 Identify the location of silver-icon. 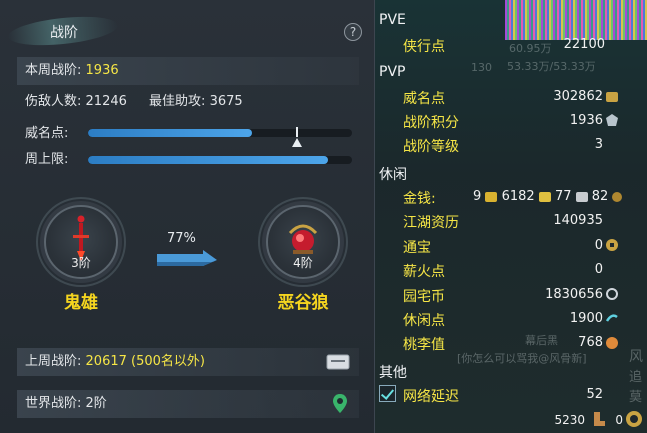
(581, 196).